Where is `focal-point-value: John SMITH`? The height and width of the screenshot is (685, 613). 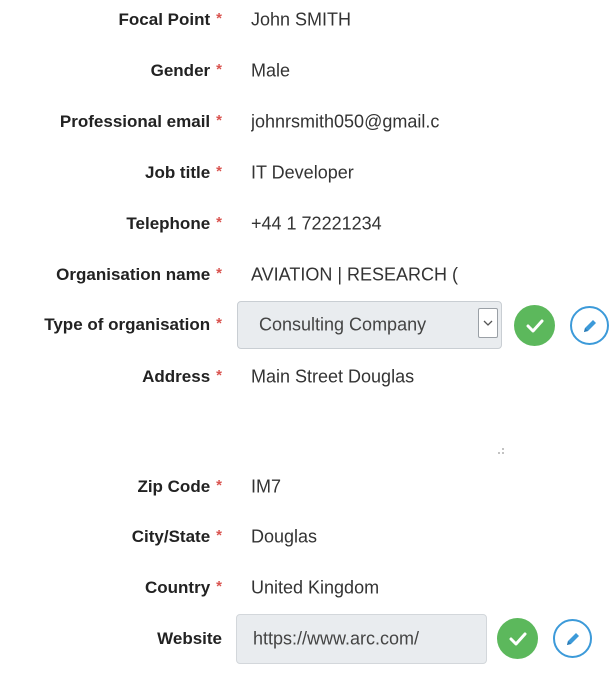 focal-point-value: John SMITH is located at coordinates (301, 19).